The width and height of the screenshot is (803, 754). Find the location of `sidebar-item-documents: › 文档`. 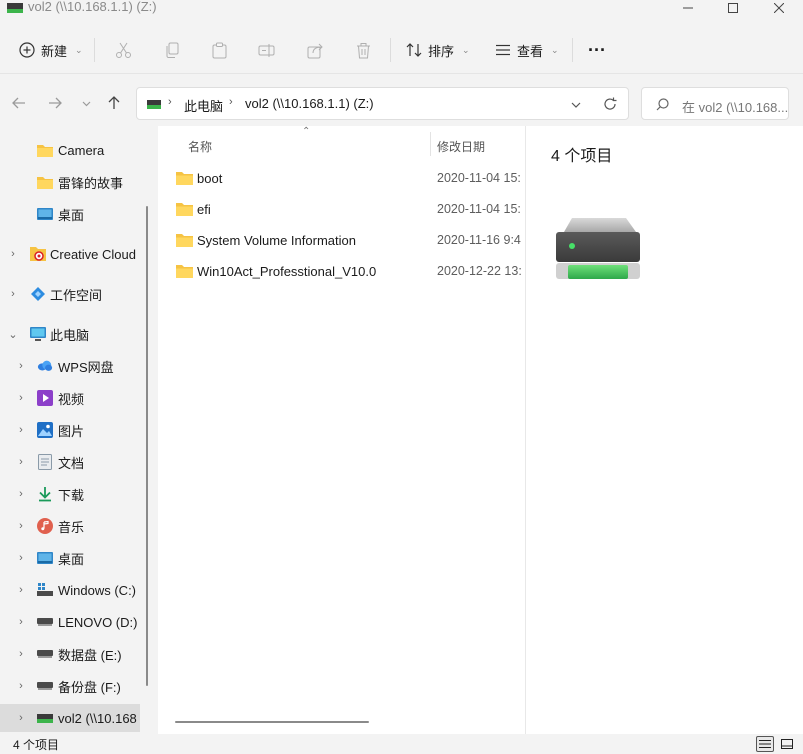

sidebar-item-documents: › 文档 is located at coordinates (70, 462).